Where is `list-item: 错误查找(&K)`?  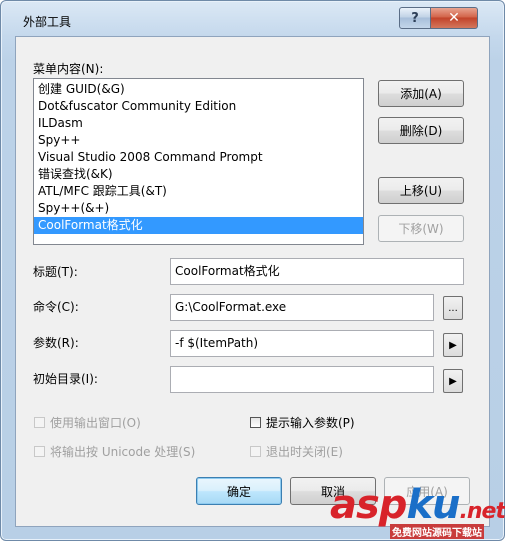
list-item: 错误查找(&K) is located at coordinates (198, 174).